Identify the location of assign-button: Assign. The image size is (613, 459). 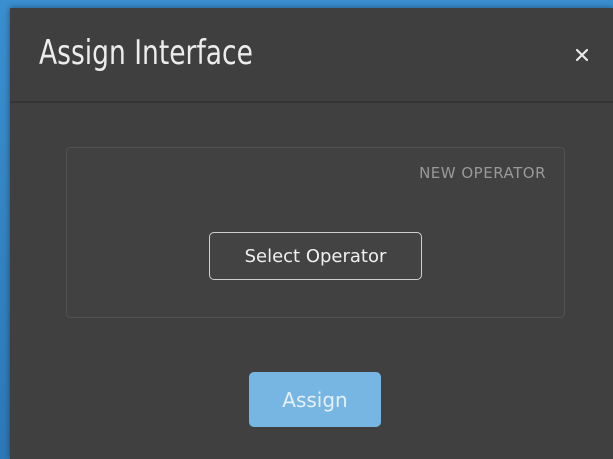
(315, 399).